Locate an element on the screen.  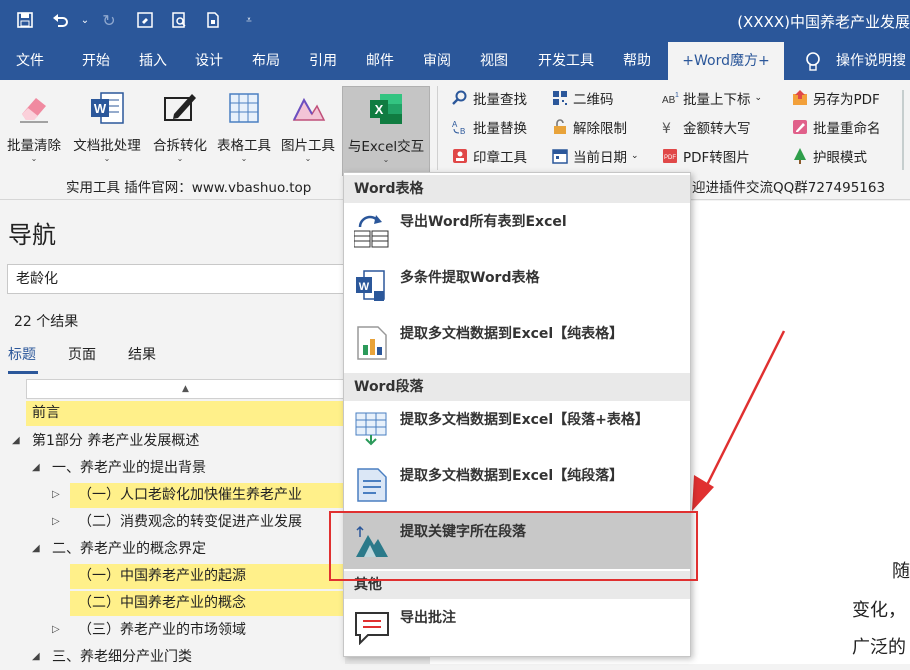
comment-icon is located at coordinates (372, 627).